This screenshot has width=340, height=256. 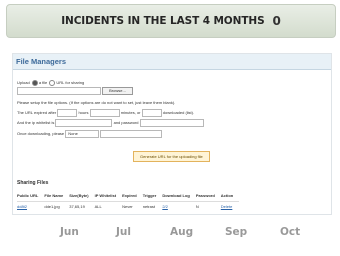 What do you see at coordinates (276, 21) in the screenshot?
I see `incident-count: 0` at bounding box center [276, 21].